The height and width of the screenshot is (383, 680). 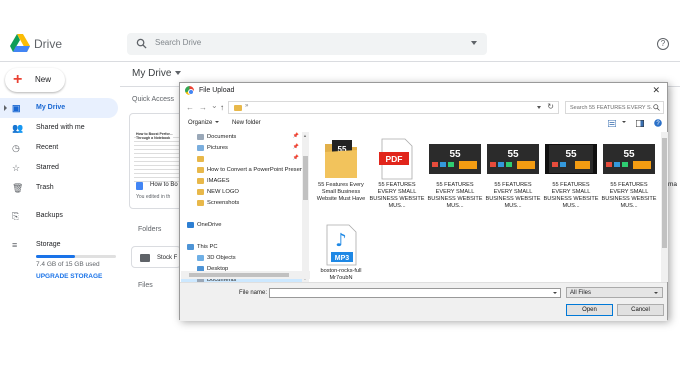 I want to click on sidebar-item-label: Storage, so click(x=48, y=244).